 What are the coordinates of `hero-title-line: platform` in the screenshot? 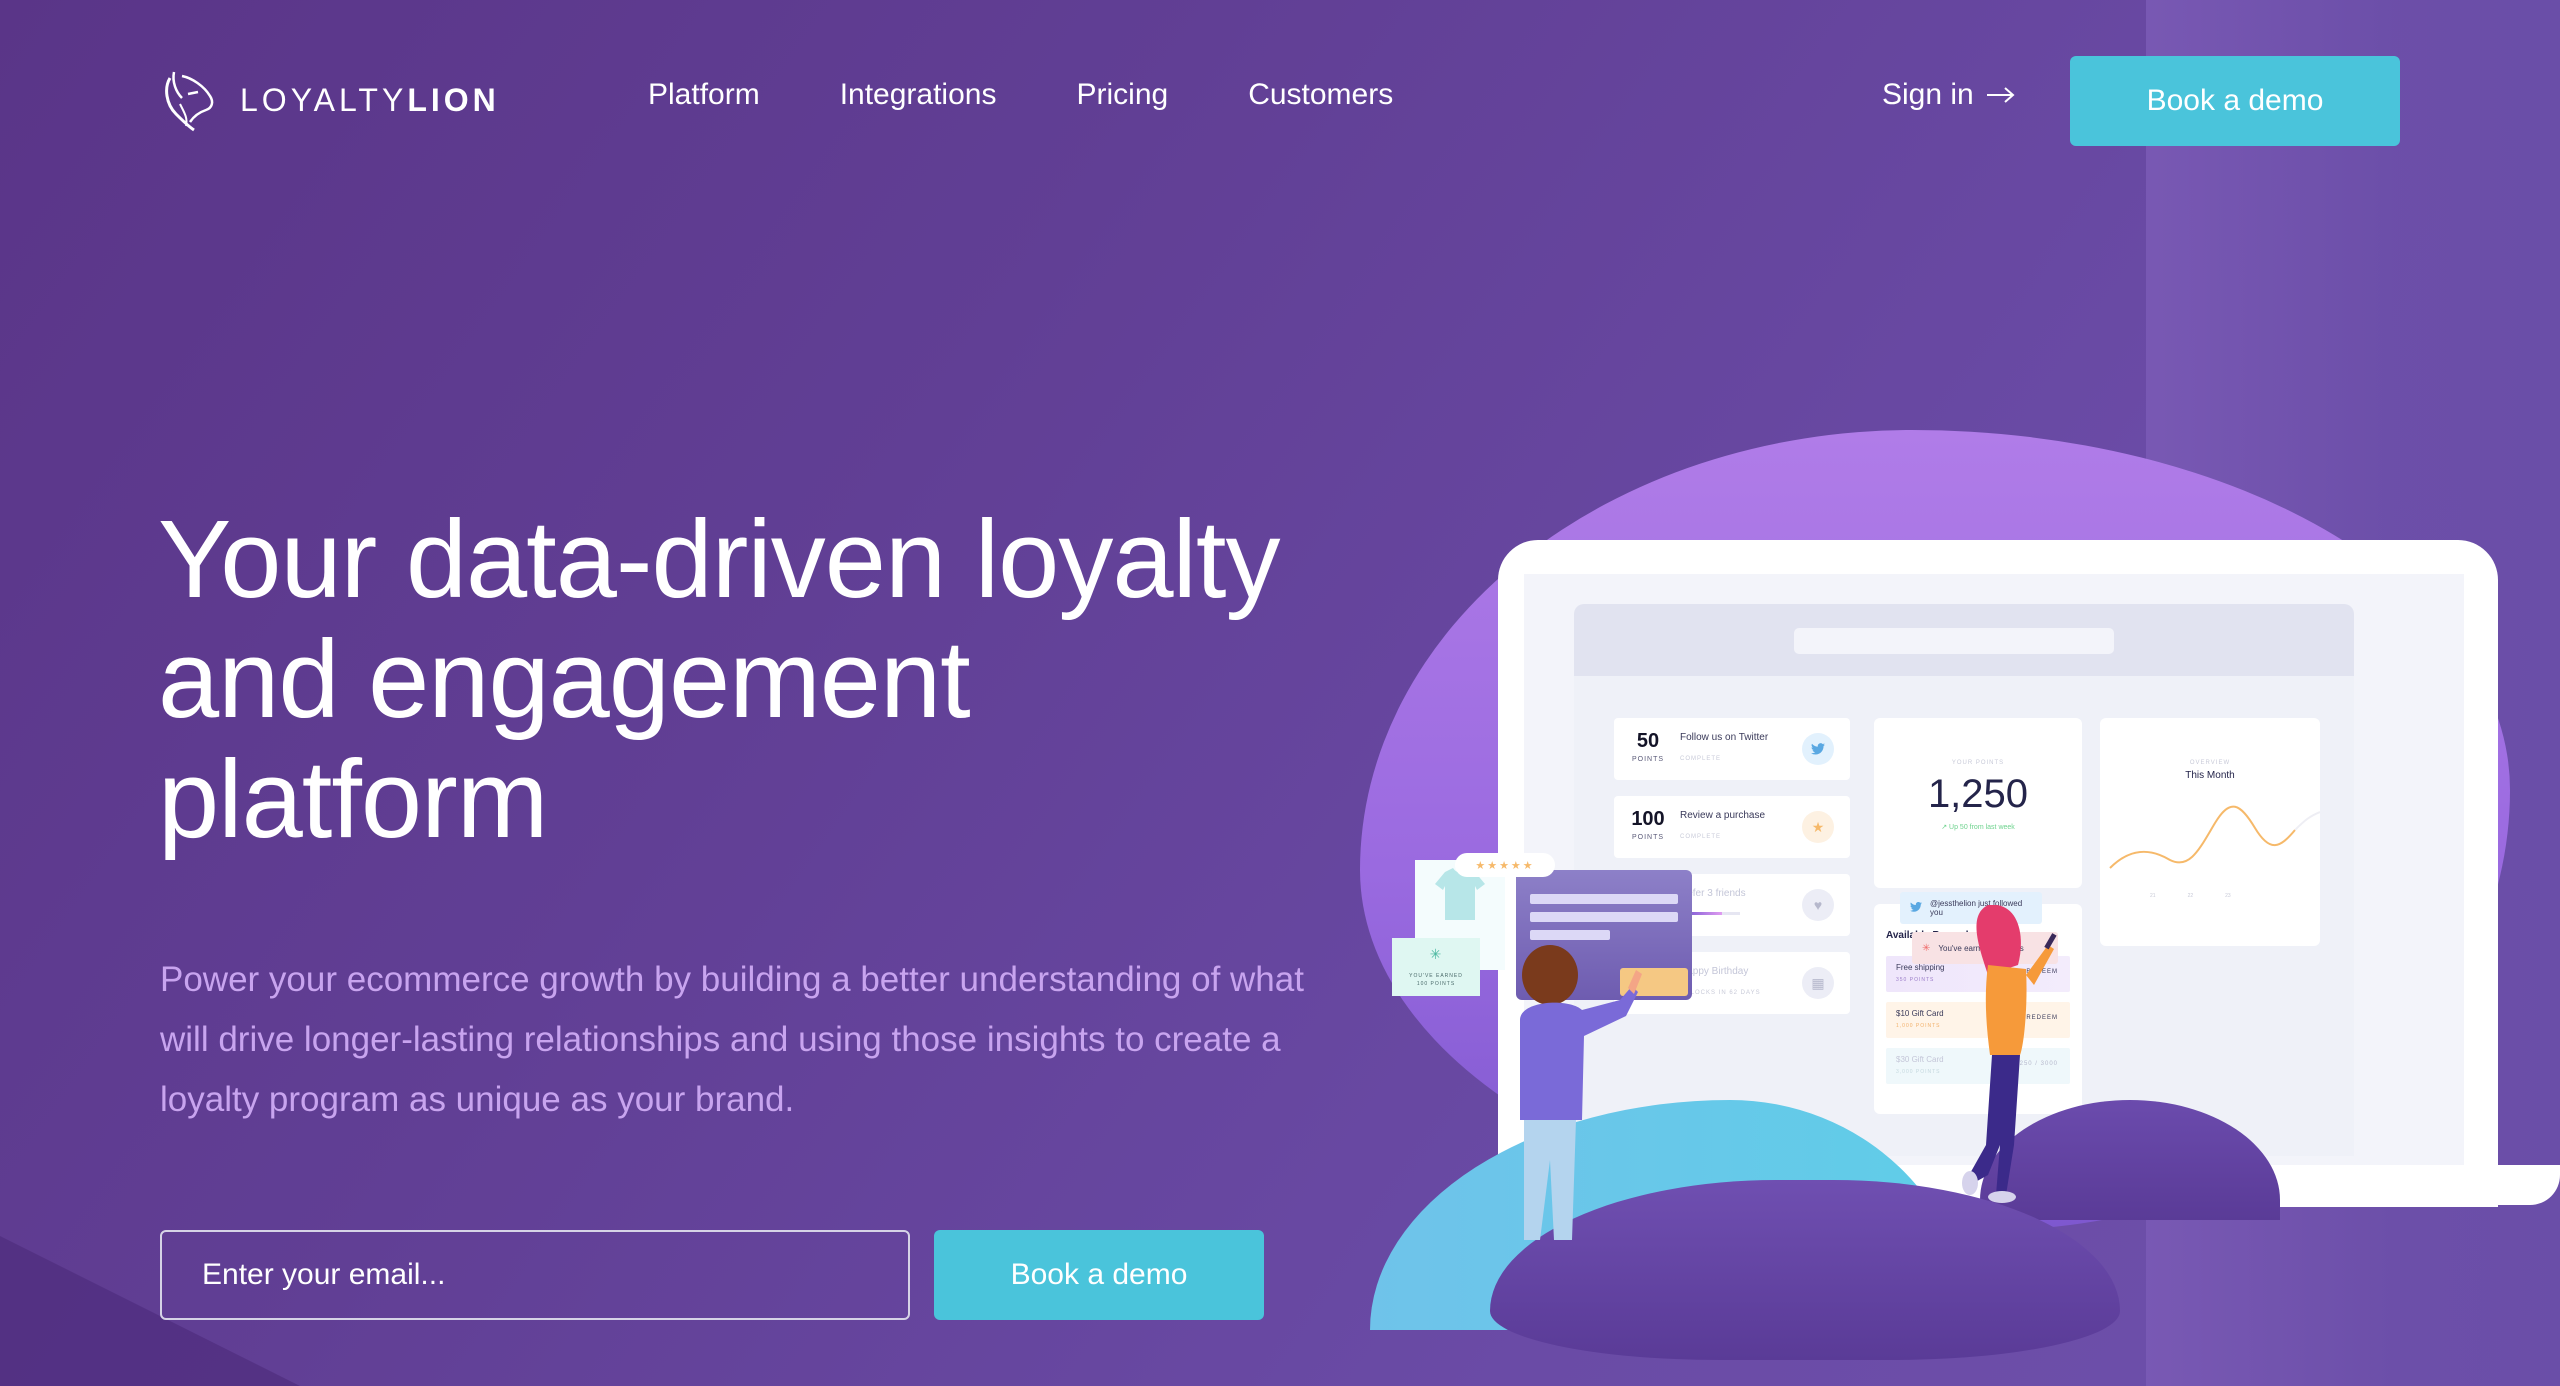 It's located at (353, 799).